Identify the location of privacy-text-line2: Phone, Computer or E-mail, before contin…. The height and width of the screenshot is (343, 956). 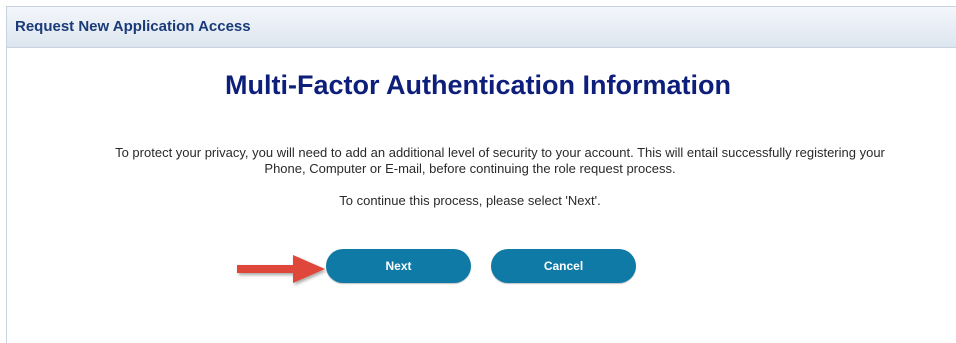
(470, 168).